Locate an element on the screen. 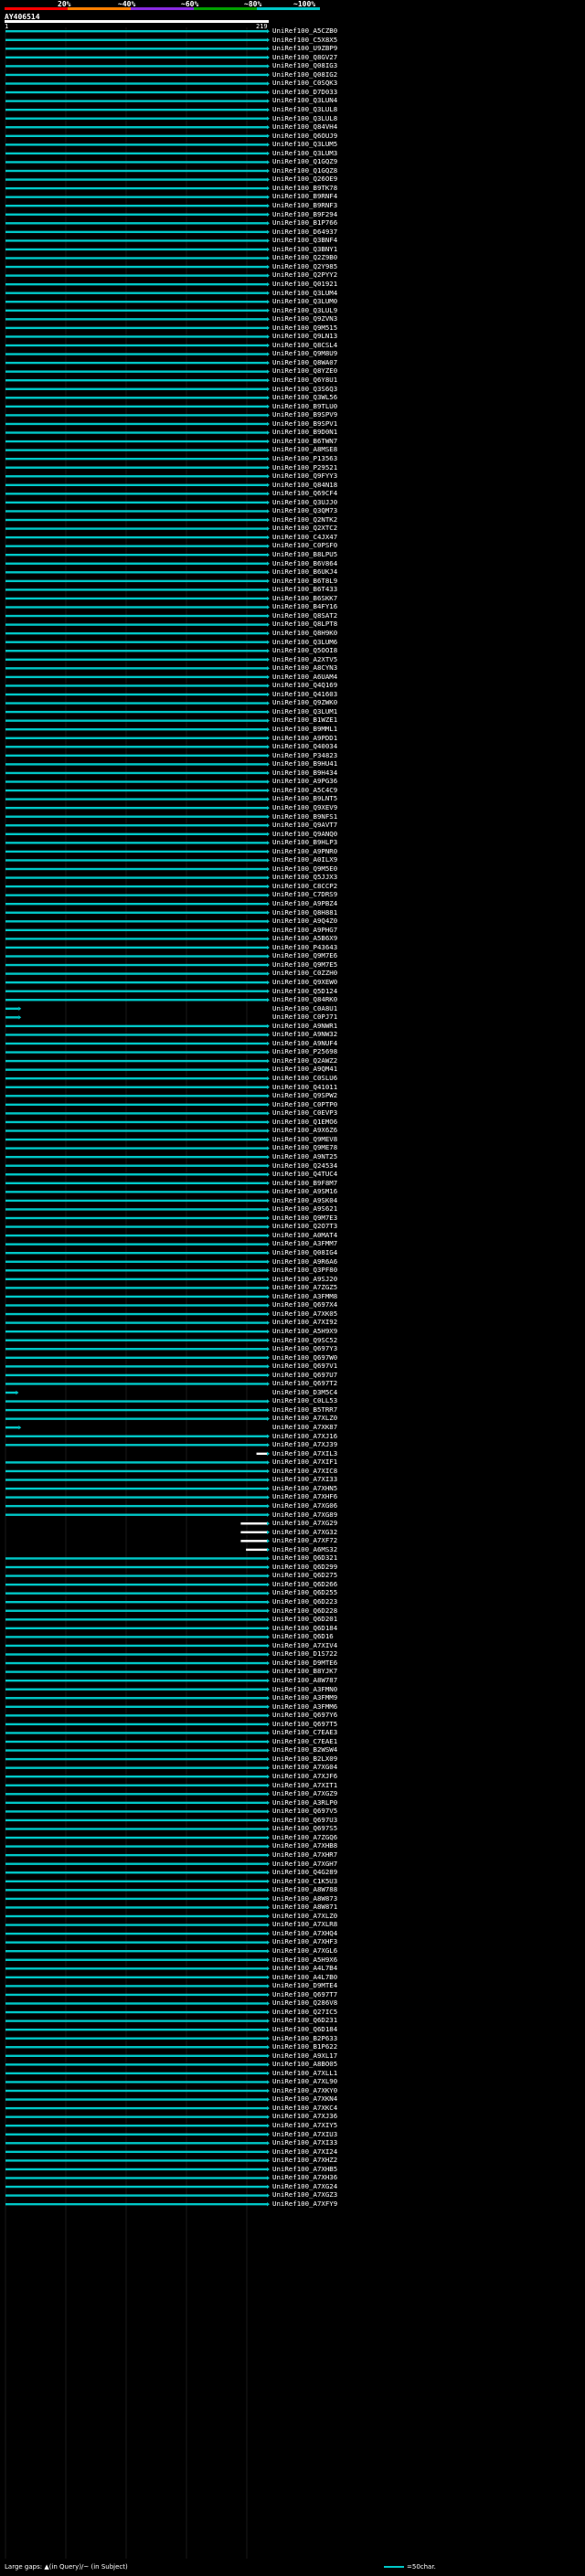  hit-label: UniRef100_B6V864 is located at coordinates (304, 563).